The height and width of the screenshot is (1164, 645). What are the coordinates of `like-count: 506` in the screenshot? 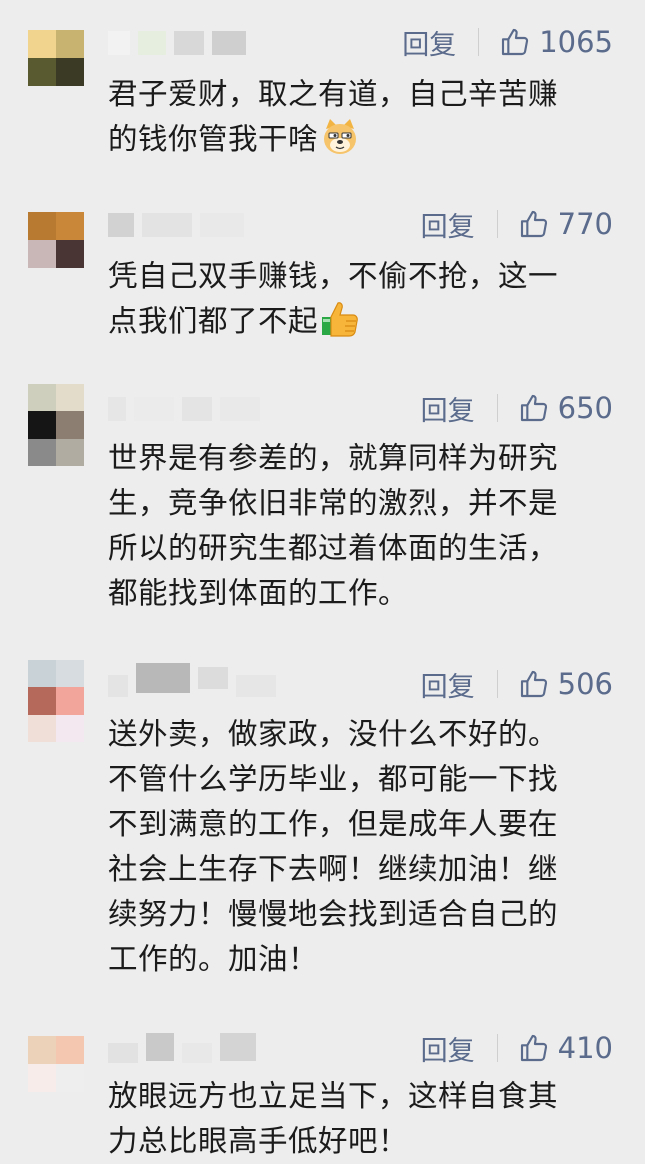 It's located at (585, 684).